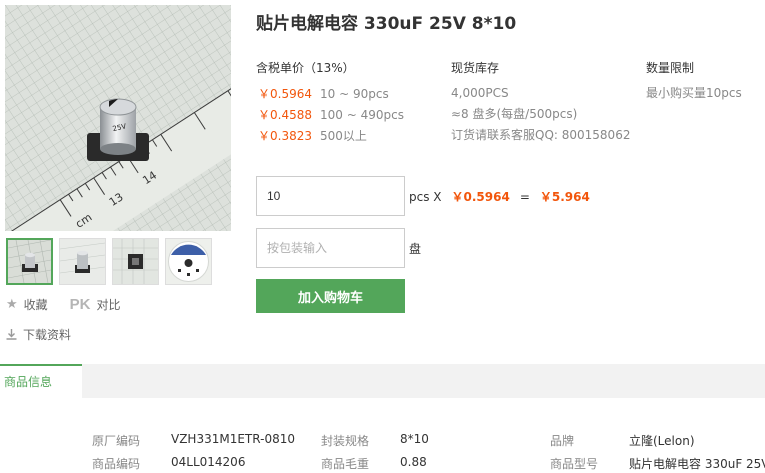 The image size is (765, 473). What do you see at coordinates (564, 197) in the screenshot?
I see `calc-total: ￥5.964` at bounding box center [564, 197].